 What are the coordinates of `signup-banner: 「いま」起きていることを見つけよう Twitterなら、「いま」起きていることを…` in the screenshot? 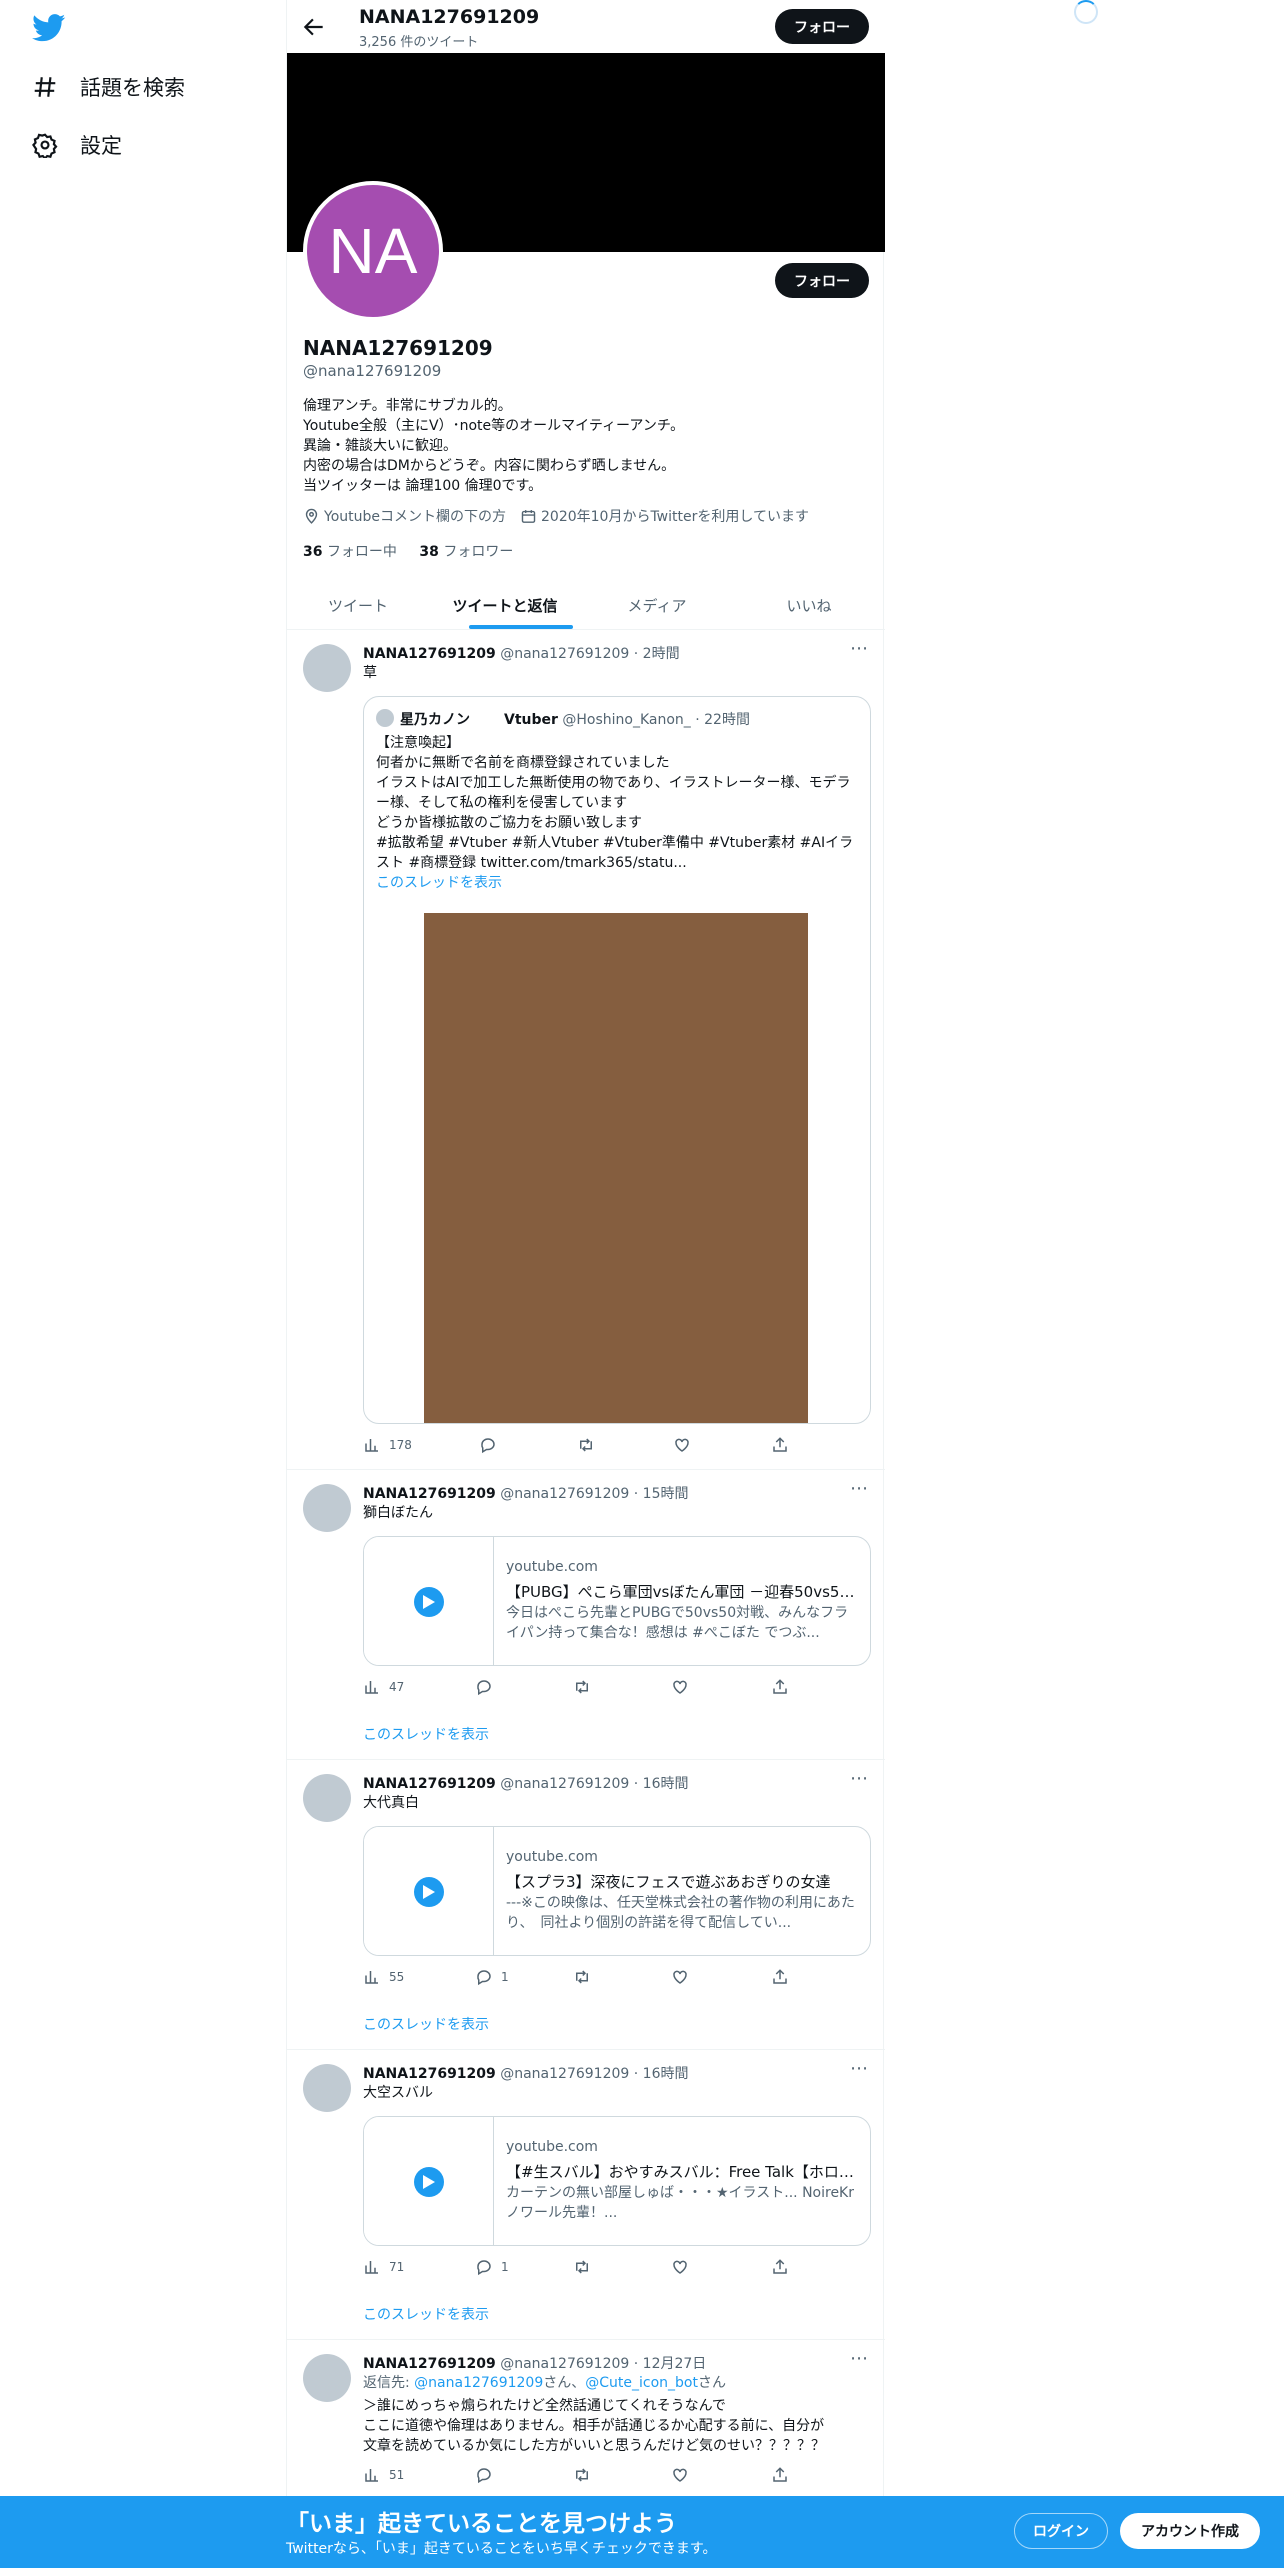 It's located at (642, 2532).